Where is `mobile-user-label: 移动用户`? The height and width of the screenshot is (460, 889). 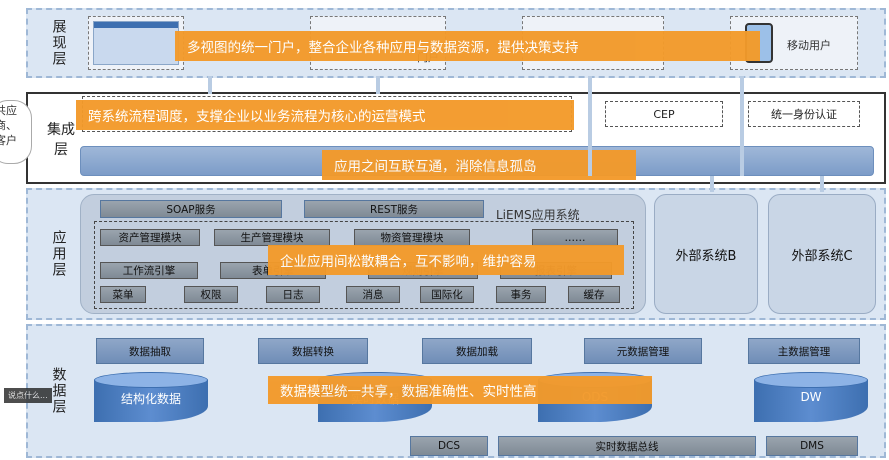
mobile-user-label: 移动用户 is located at coordinates (809, 45).